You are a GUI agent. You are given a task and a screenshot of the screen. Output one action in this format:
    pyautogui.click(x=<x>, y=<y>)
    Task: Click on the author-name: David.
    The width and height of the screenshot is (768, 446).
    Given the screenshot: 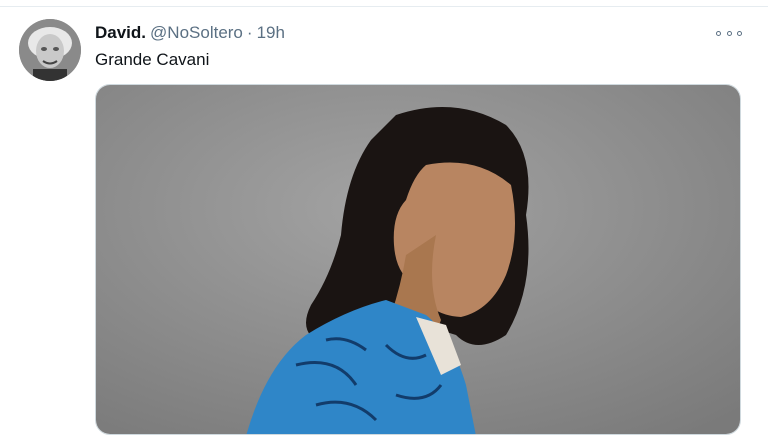 What is the action you would take?
    pyautogui.click(x=120, y=32)
    